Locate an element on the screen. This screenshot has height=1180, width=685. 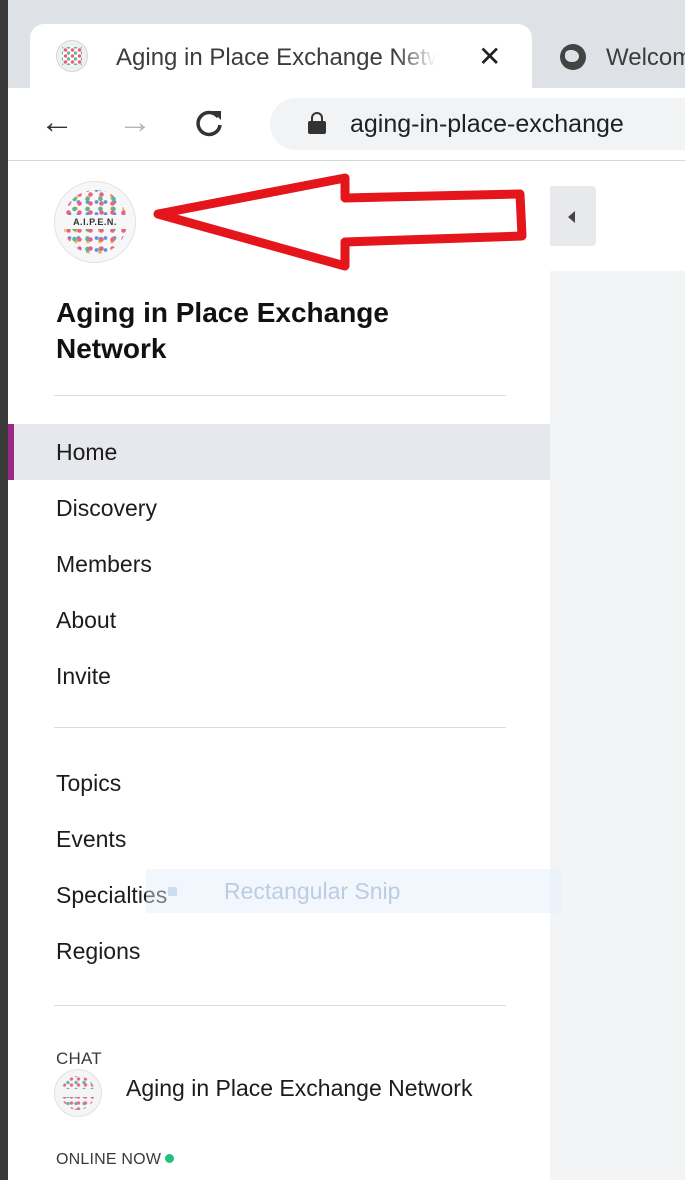
online-now-label: ONLINE NOW is located at coordinates (115, 1160).